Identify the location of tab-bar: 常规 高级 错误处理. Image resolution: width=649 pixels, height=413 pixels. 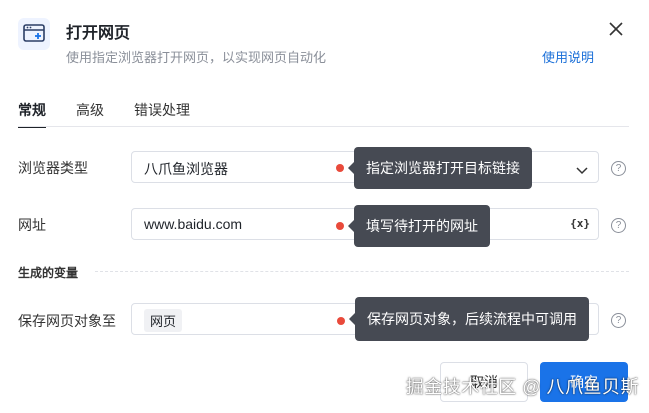
(119, 114).